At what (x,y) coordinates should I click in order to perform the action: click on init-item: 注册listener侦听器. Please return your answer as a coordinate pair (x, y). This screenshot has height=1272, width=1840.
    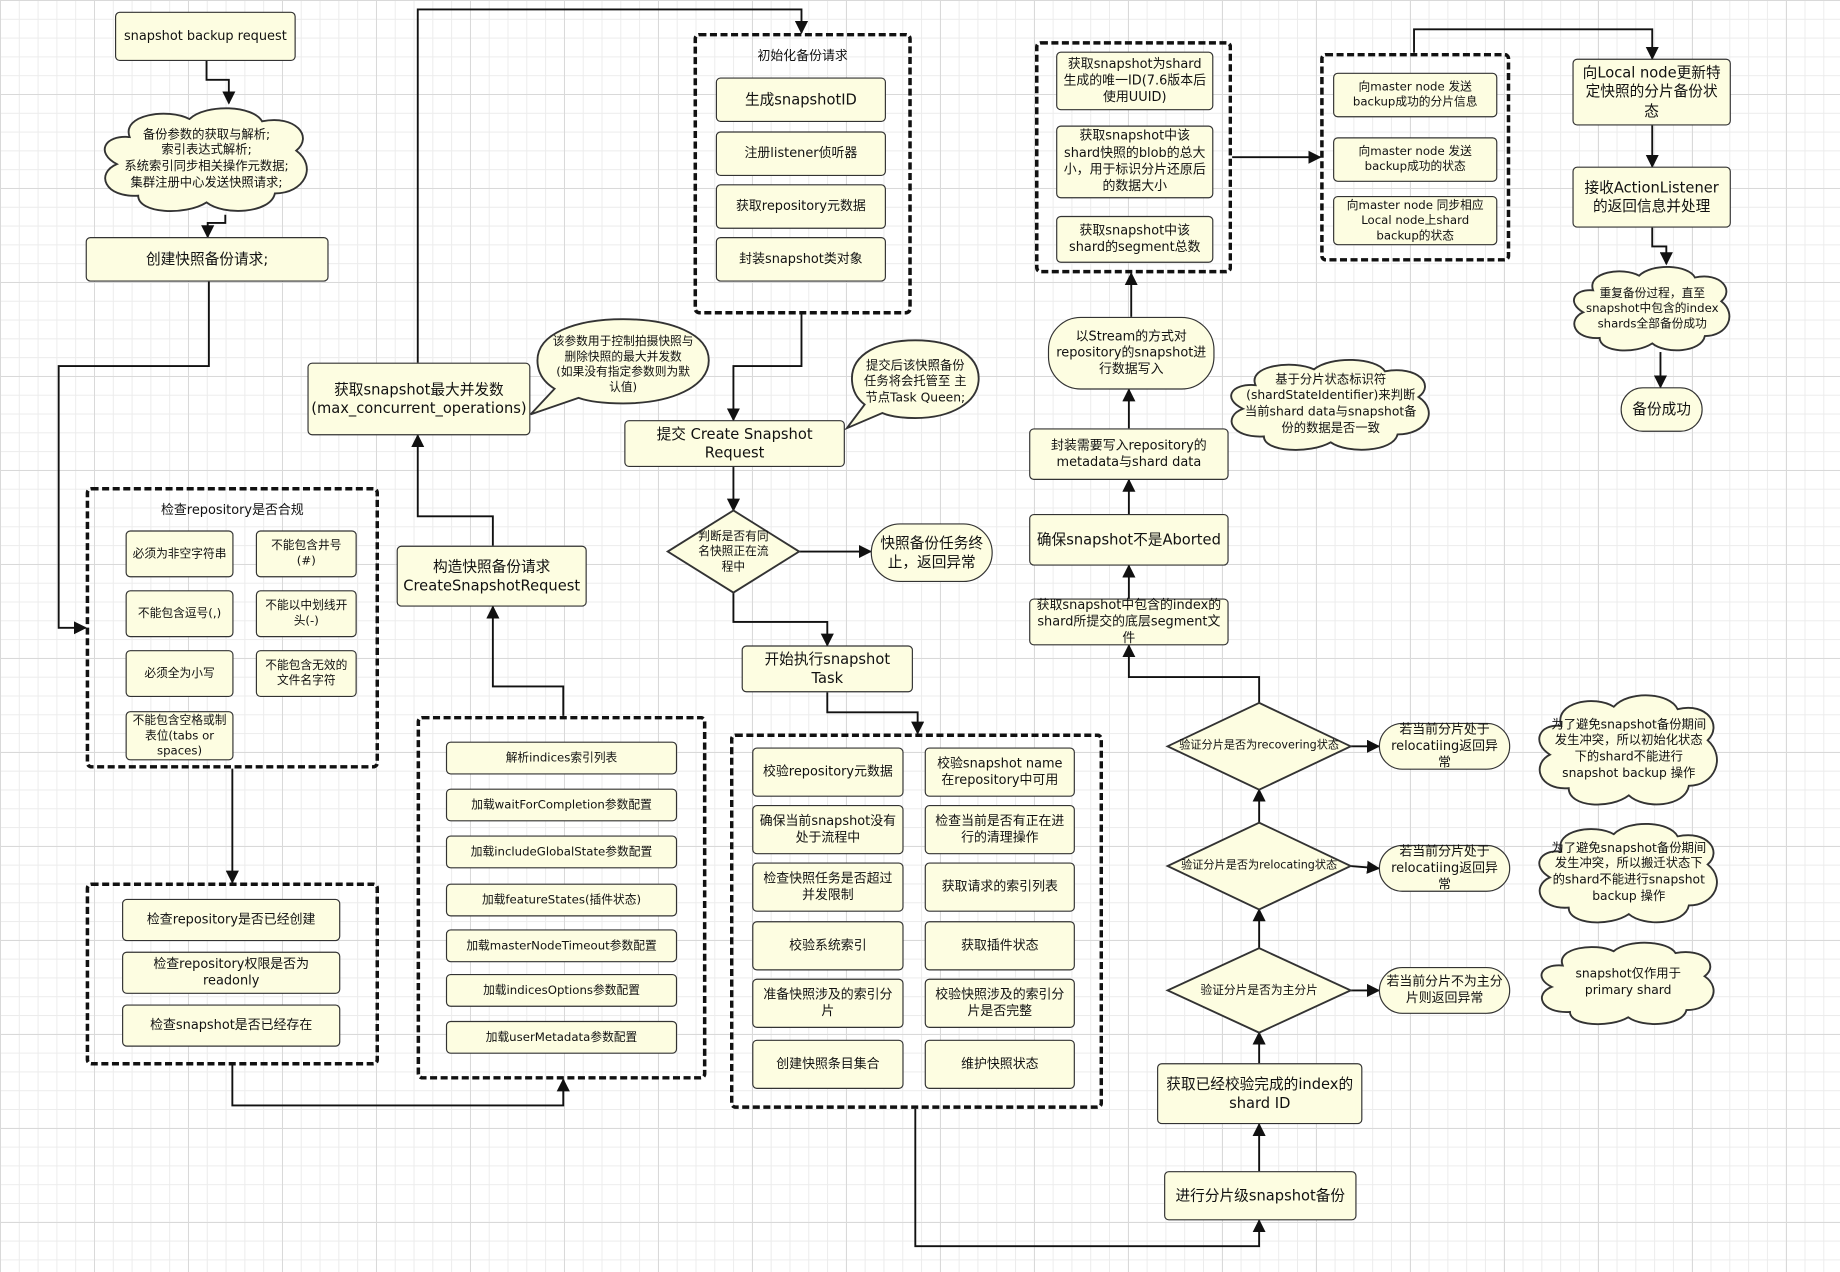
    Looking at the image, I should click on (800, 154).